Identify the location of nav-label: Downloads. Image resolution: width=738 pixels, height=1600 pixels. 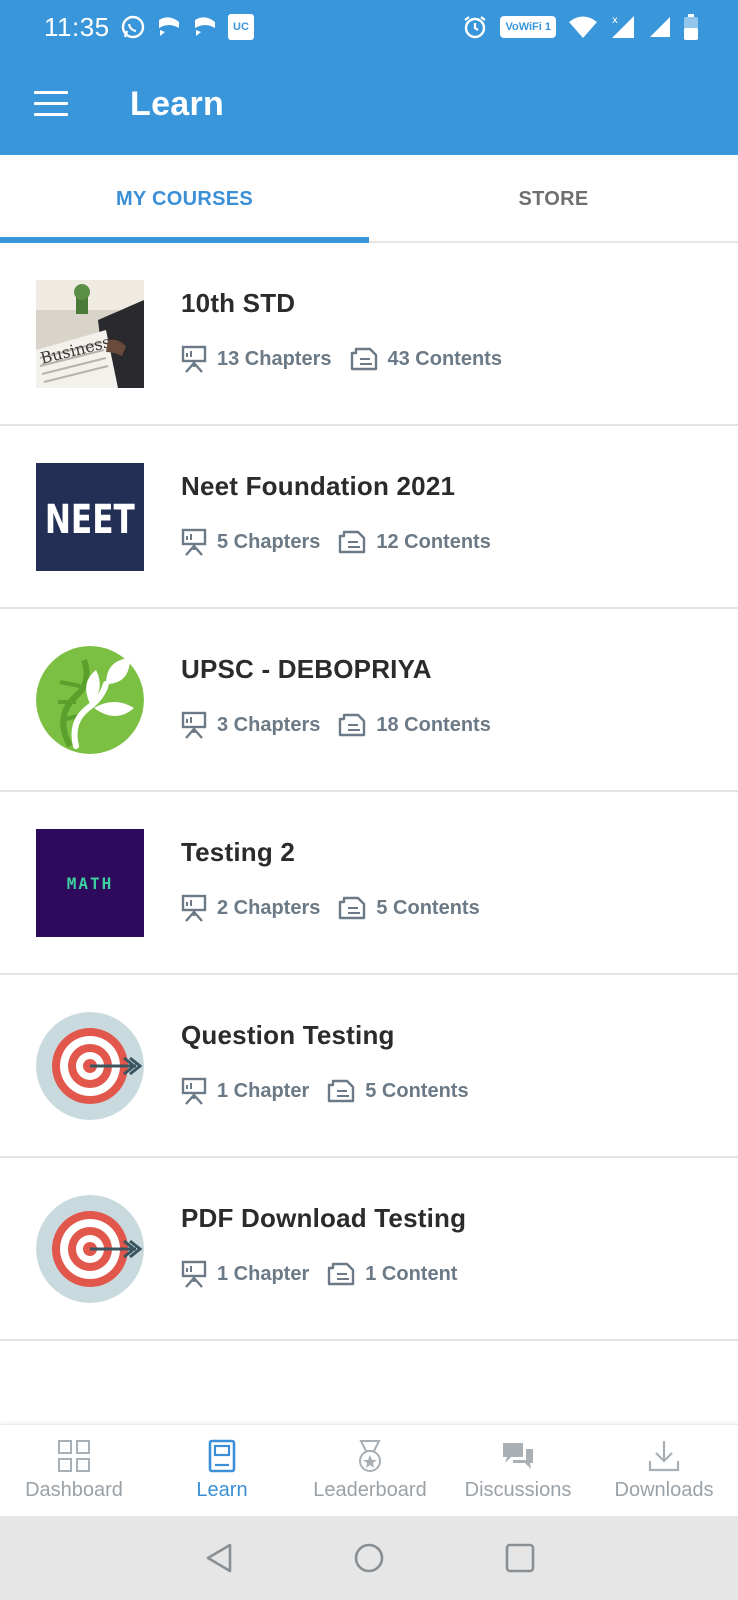
(664, 1490).